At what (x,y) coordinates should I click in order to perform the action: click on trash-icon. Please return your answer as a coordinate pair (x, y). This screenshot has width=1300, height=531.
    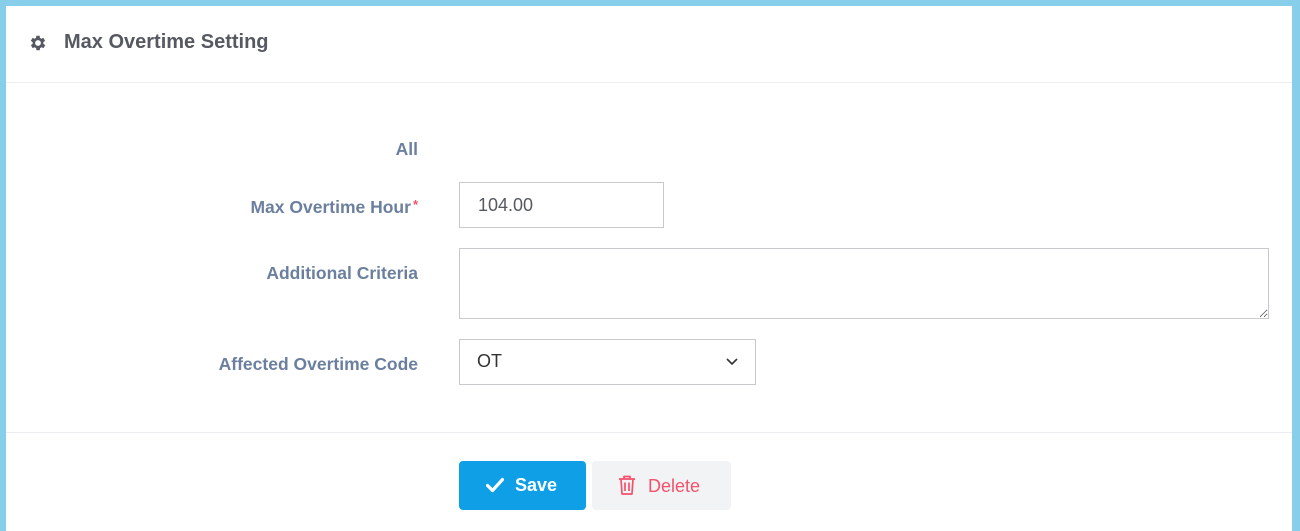
    Looking at the image, I should click on (627, 485).